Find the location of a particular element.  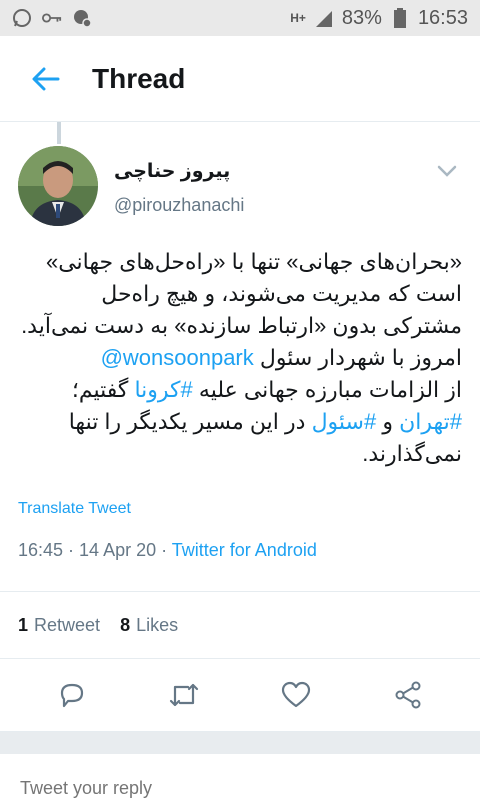

reply-input is located at coordinates (240, 787).